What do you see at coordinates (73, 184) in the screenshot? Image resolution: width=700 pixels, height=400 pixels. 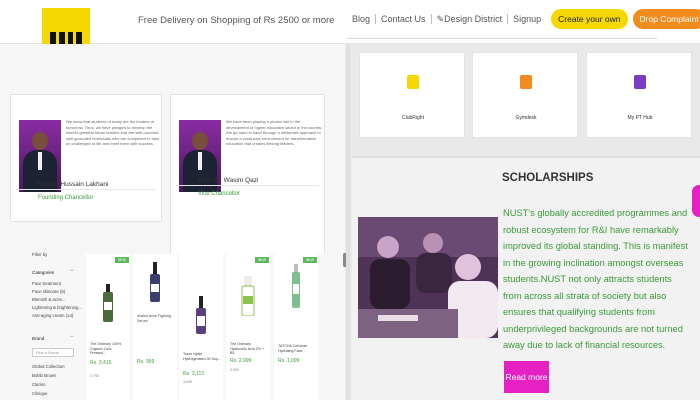 I see `chancellor-name: Hunaid Hussain Lakhani` at bounding box center [73, 184].